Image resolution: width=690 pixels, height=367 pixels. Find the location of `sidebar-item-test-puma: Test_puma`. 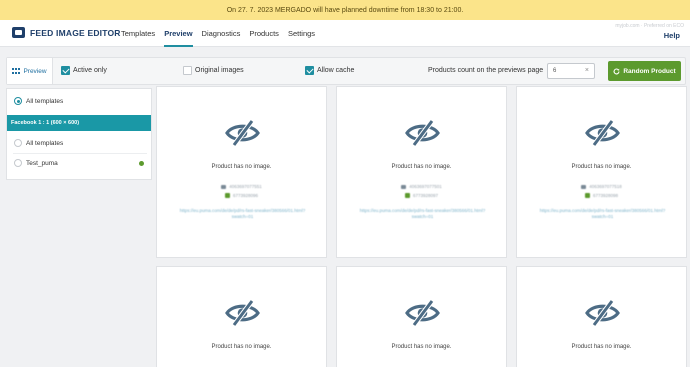

sidebar-item-test-puma: Test_puma is located at coordinates (79, 163).